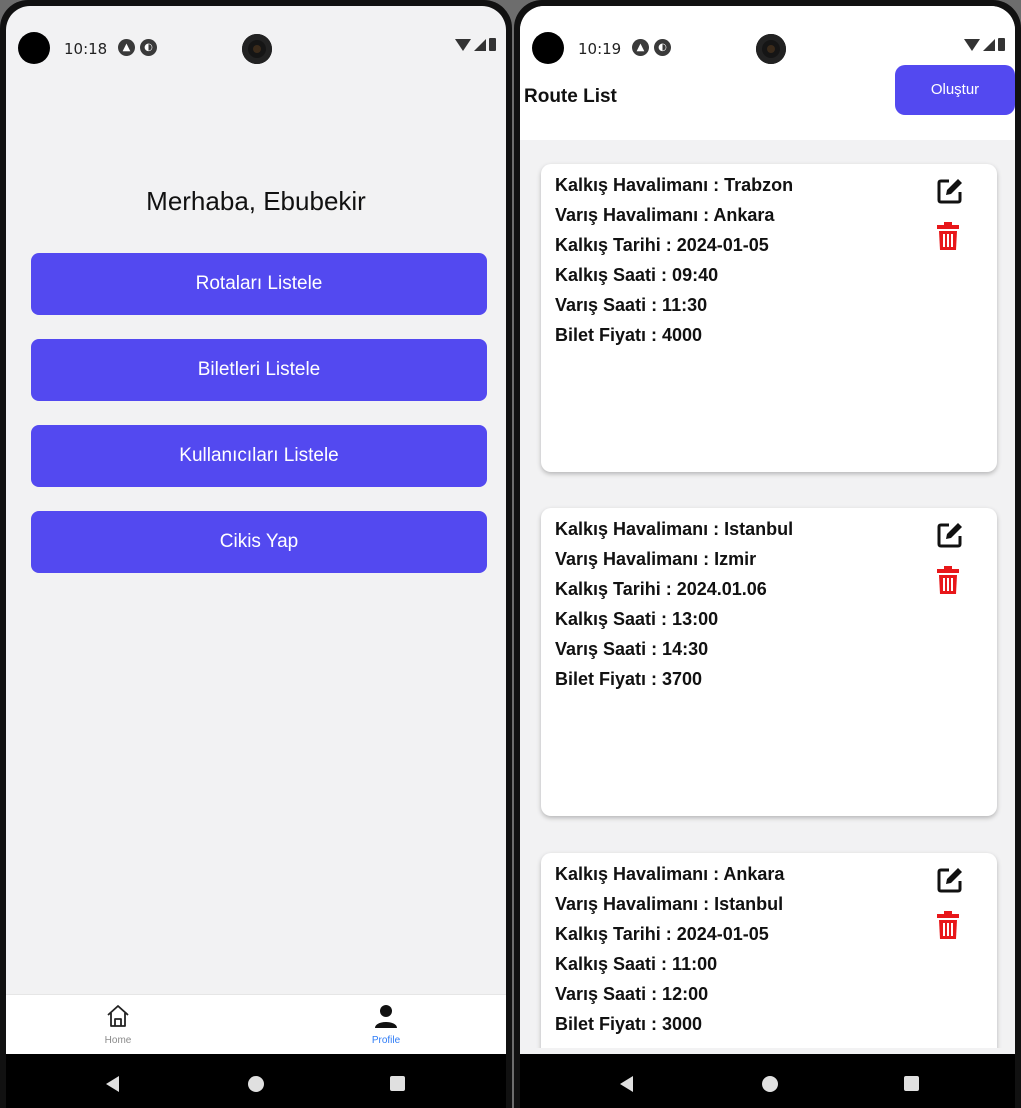 The height and width of the screenshot is (1108, 1021). I want to click on bottom-tab-bar: Home Profile, so click(256, 1024).